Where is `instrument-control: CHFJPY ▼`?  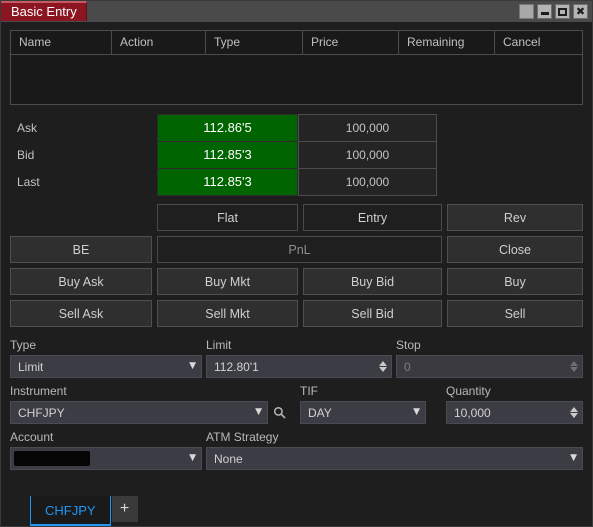
instrument-control: CHFJPY ▼ is located at coordinates (155, 412).